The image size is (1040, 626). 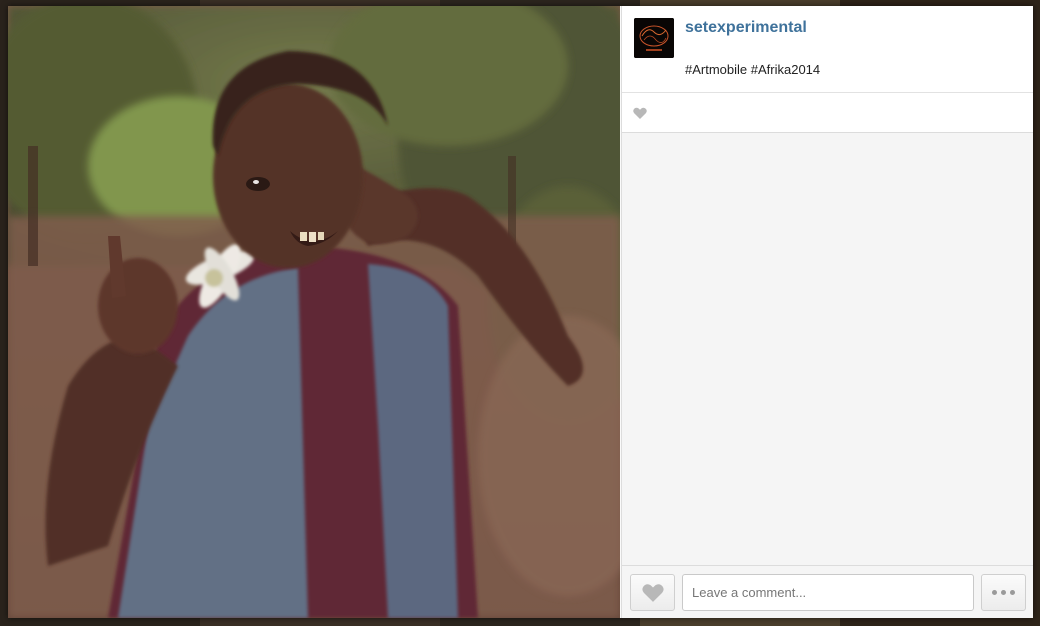 I want to click on username-link: setexperimental, so click(x=746, y=28).